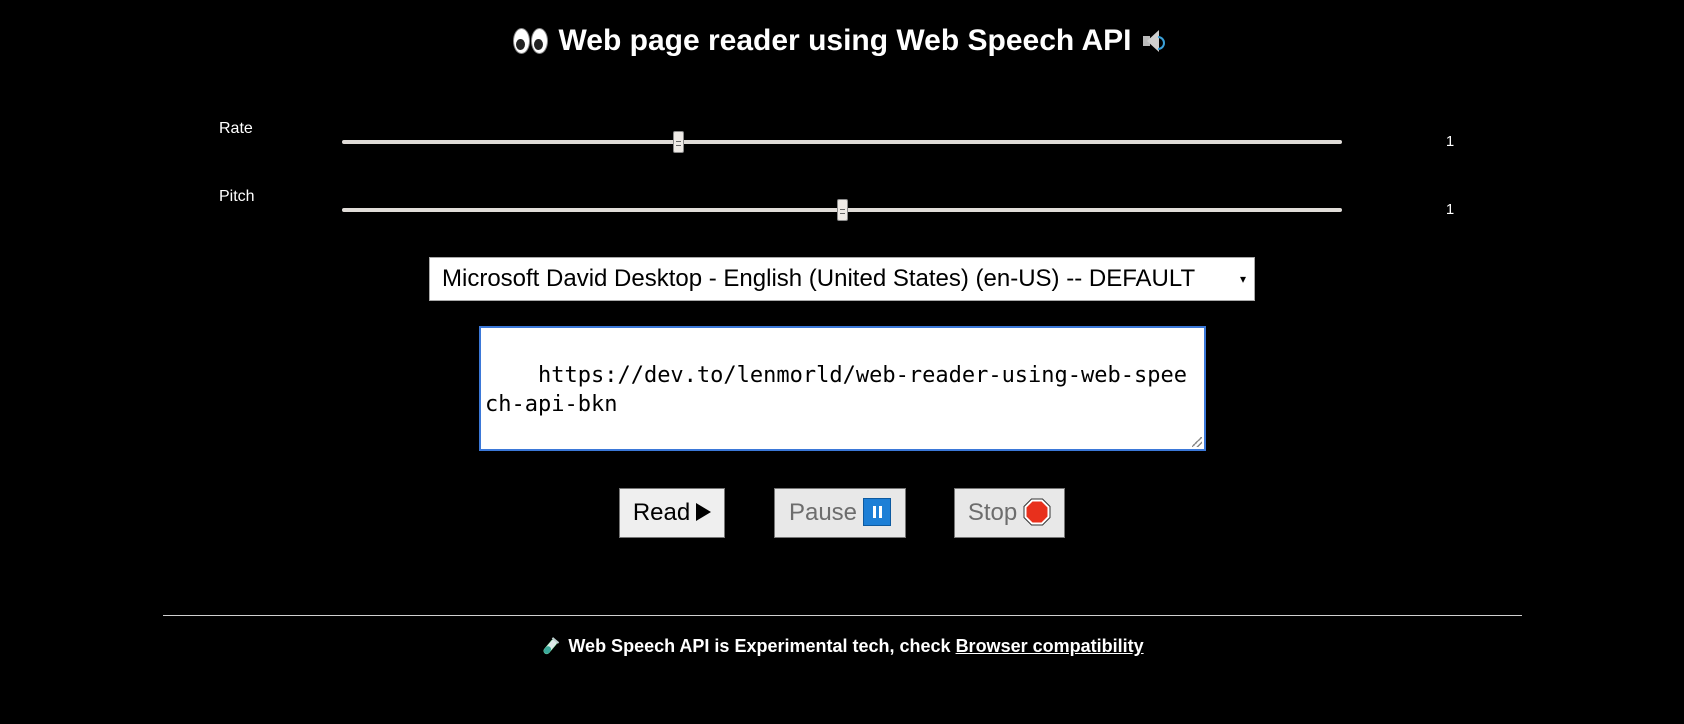  What do you see at coordinates (845, 41) in the screenshot?
I see `page-title-text: Web page reader using Web Speech API` at bounding box center [845, 41].